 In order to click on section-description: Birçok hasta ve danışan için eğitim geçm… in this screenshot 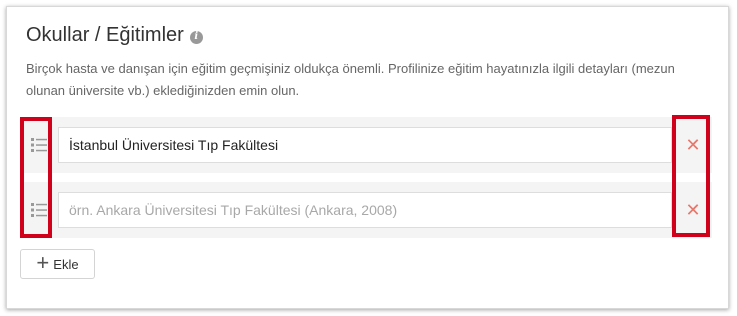, I will do `click(350, 79)`.